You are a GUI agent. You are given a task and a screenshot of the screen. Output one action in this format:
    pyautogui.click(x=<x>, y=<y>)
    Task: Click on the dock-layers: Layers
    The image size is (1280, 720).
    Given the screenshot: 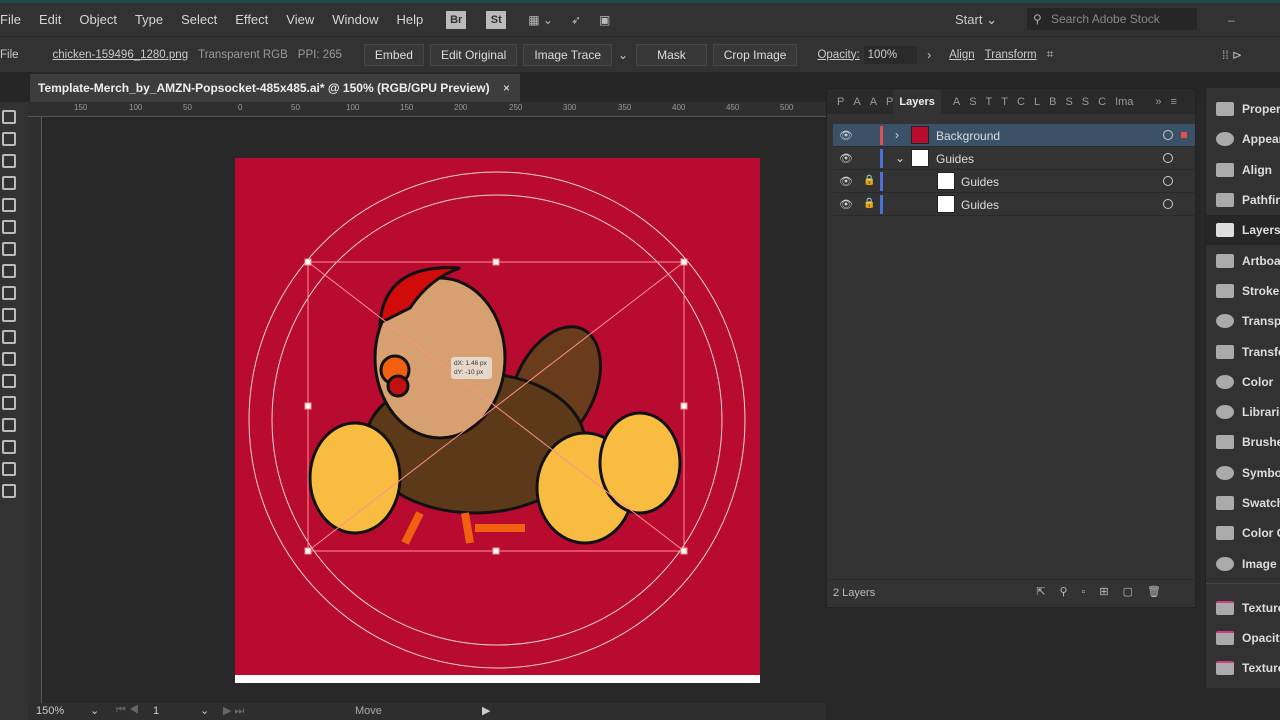 What is the action you would take?
    pyautogui.click(x=1243, y=230)
    